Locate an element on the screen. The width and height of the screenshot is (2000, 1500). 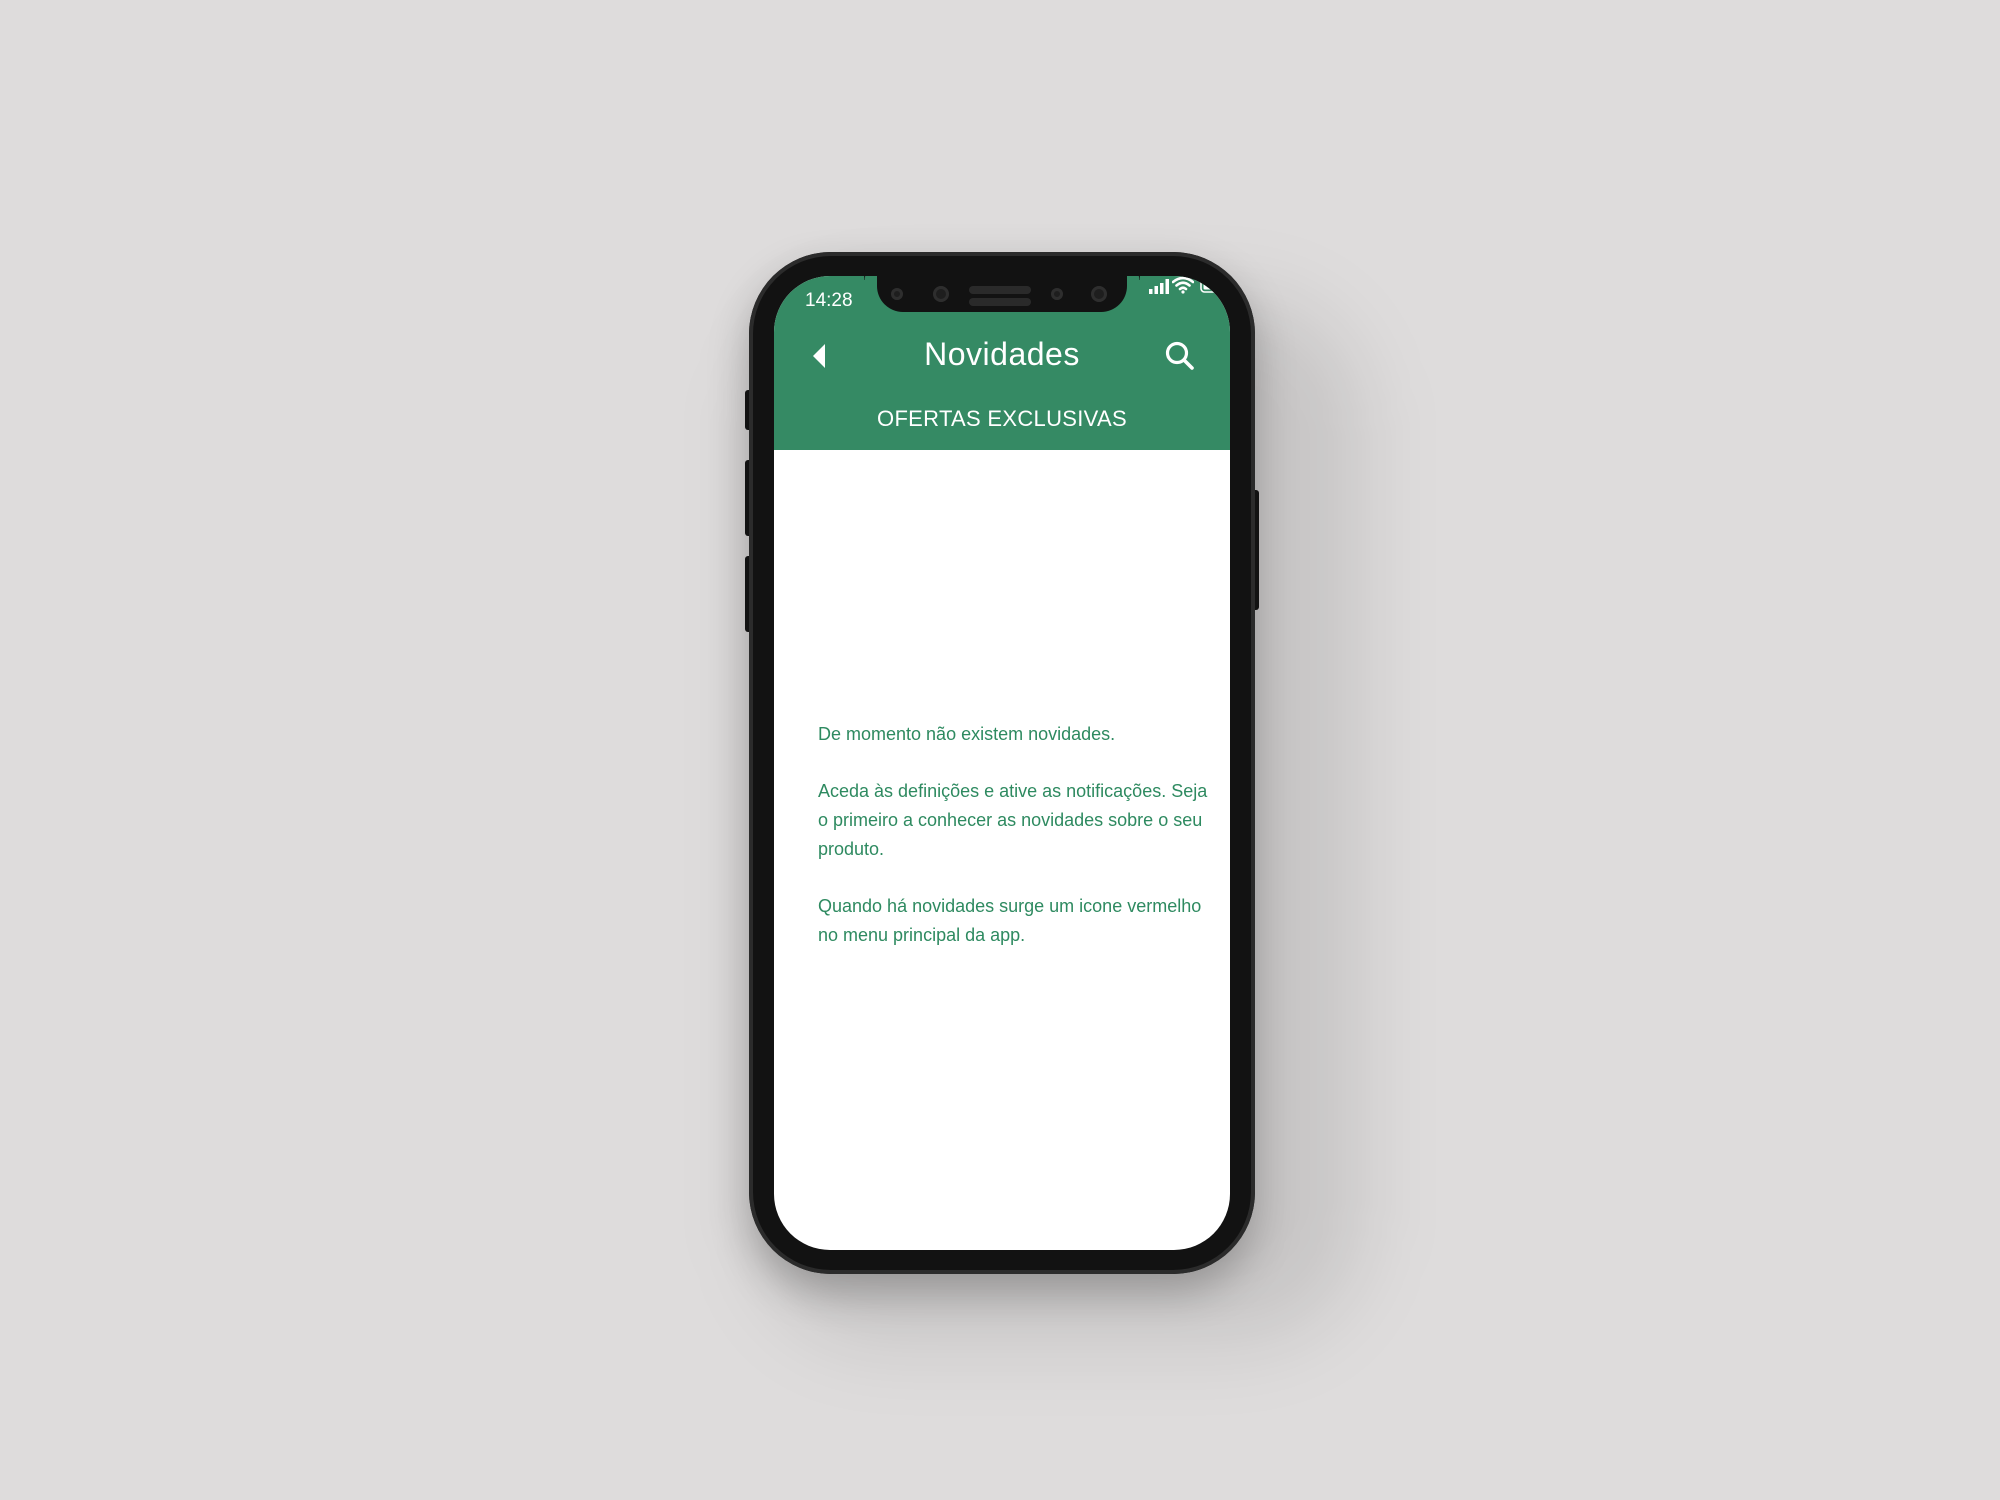
notch is located at coordinates (1008, 294).